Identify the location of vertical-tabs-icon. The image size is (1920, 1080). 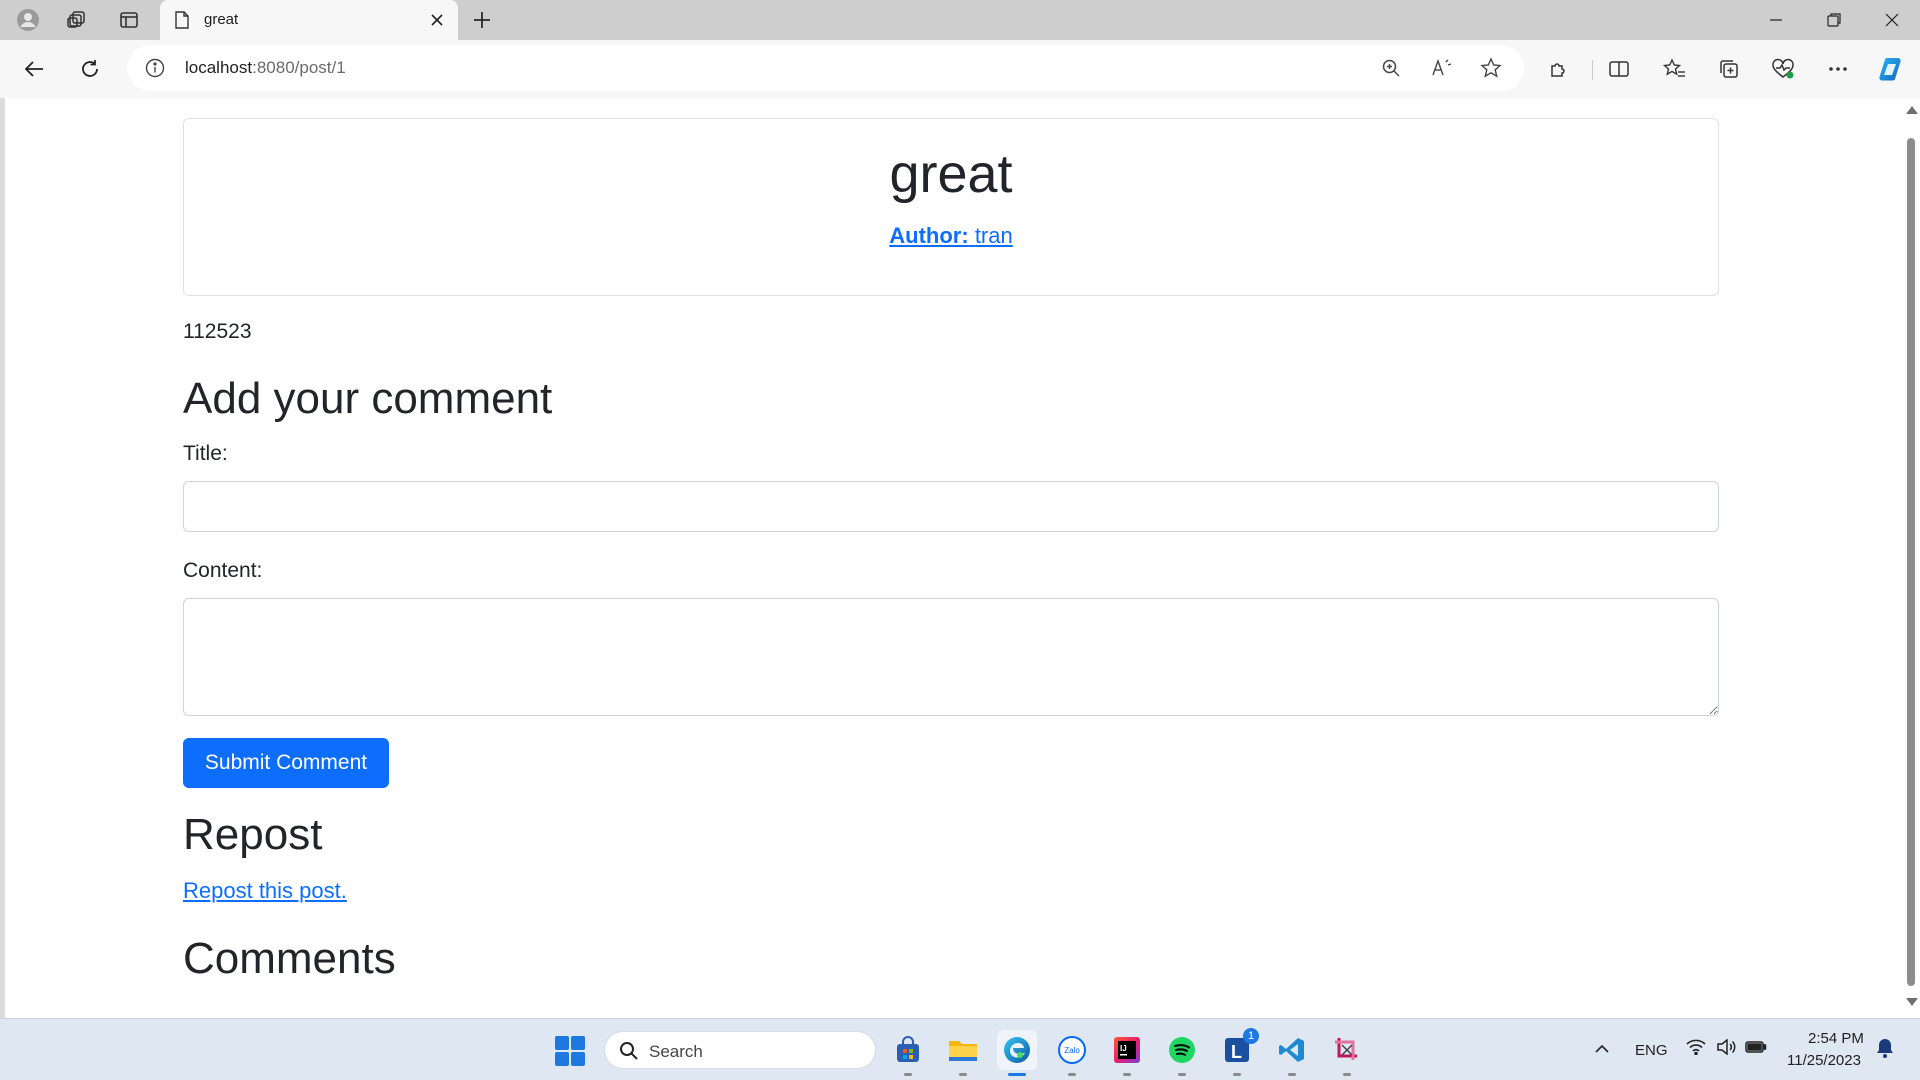
(129, 20).